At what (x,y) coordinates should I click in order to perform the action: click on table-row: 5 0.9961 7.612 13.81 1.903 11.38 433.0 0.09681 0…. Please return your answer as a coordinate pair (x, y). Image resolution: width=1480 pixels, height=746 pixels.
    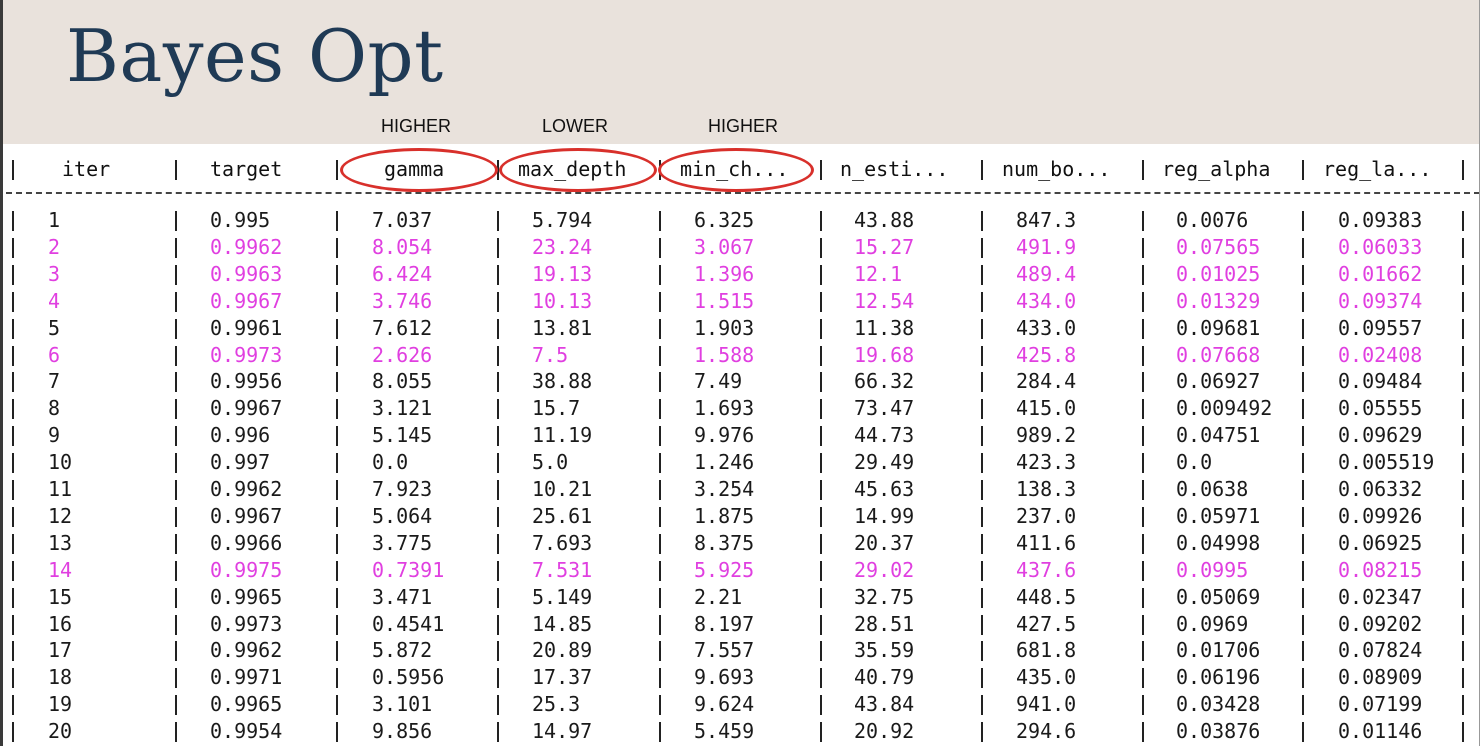
    Looking at the image, I should click on (740, 328).